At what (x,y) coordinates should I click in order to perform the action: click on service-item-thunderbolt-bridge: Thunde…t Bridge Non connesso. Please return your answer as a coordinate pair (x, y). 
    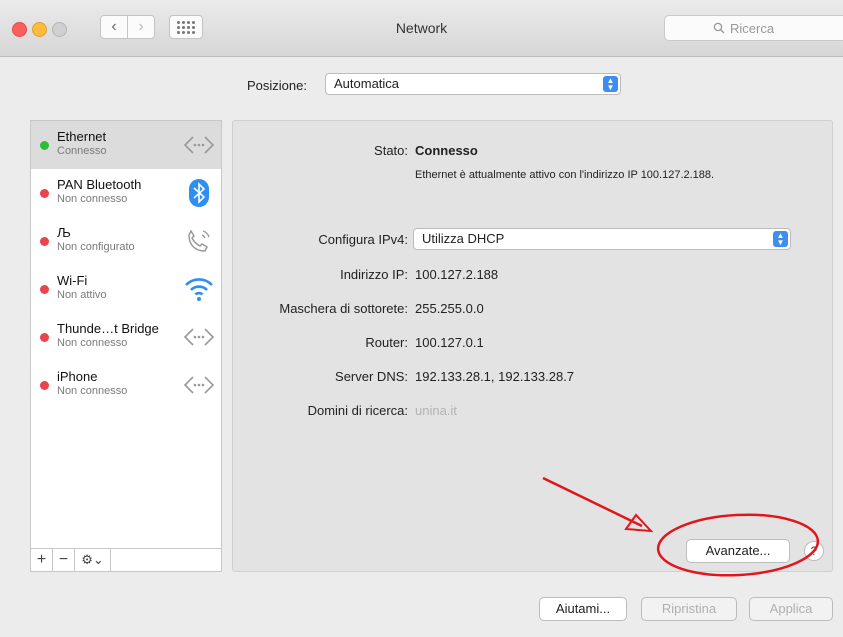
    Looking at the image, I should click on (126, 337).